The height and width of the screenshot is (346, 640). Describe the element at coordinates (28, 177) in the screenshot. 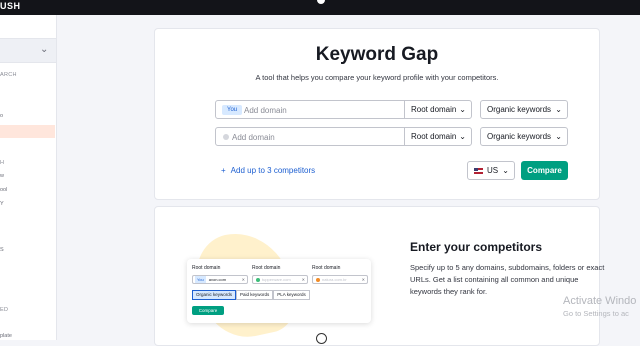

I see `sidebar: ⌄ ARCH o H w ool Y S ED plate` at that location.